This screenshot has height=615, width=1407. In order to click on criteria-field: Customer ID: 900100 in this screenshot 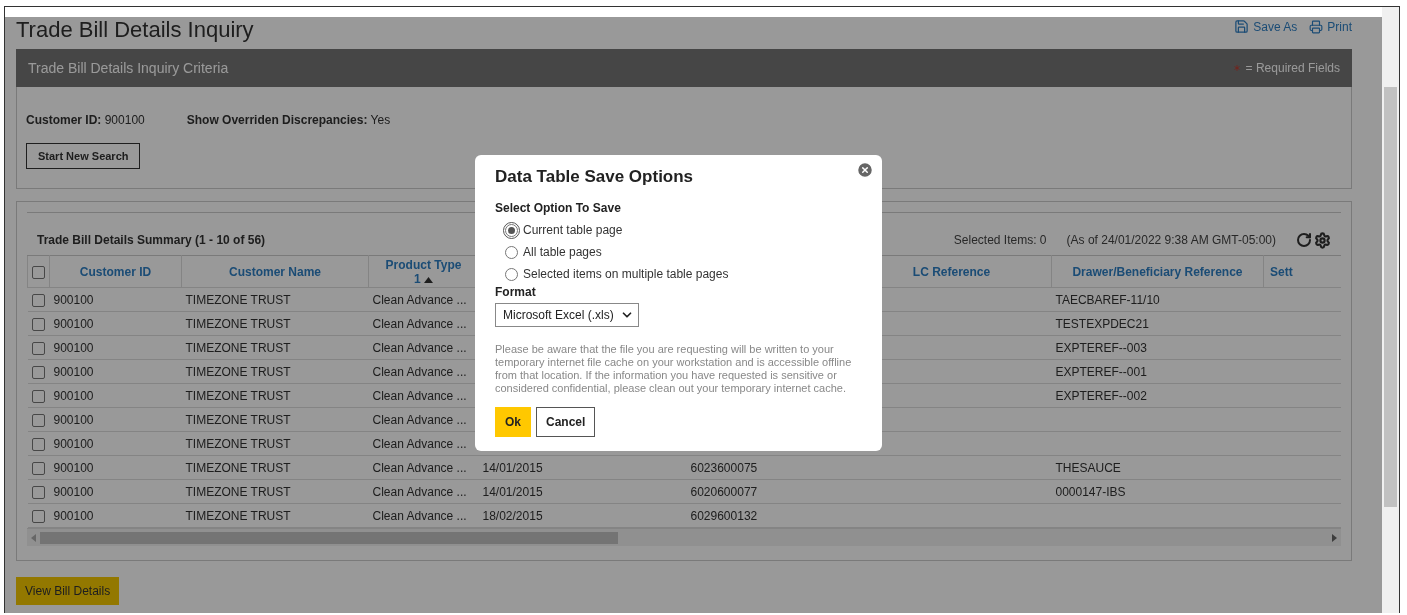, I will do `click(85, 120)`.